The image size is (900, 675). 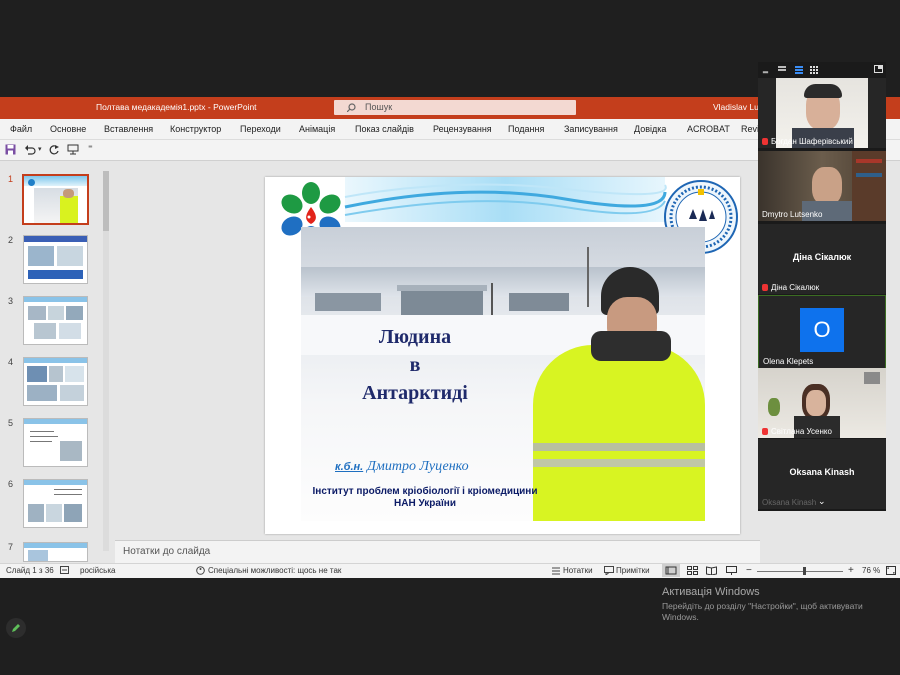 I want to click on fit-to-window-icon, so click(x=891, y=570).